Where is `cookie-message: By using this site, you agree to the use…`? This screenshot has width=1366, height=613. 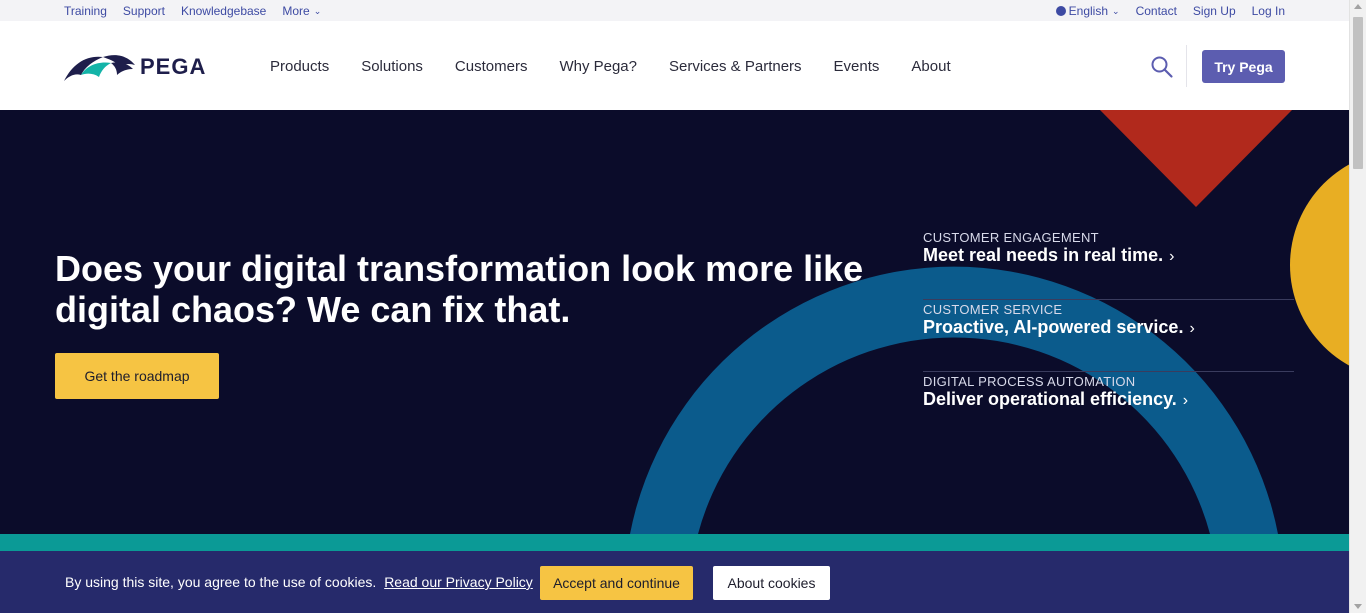
cookie-message: By using this site, you agree to the use… is located at coordinates (299, 582).